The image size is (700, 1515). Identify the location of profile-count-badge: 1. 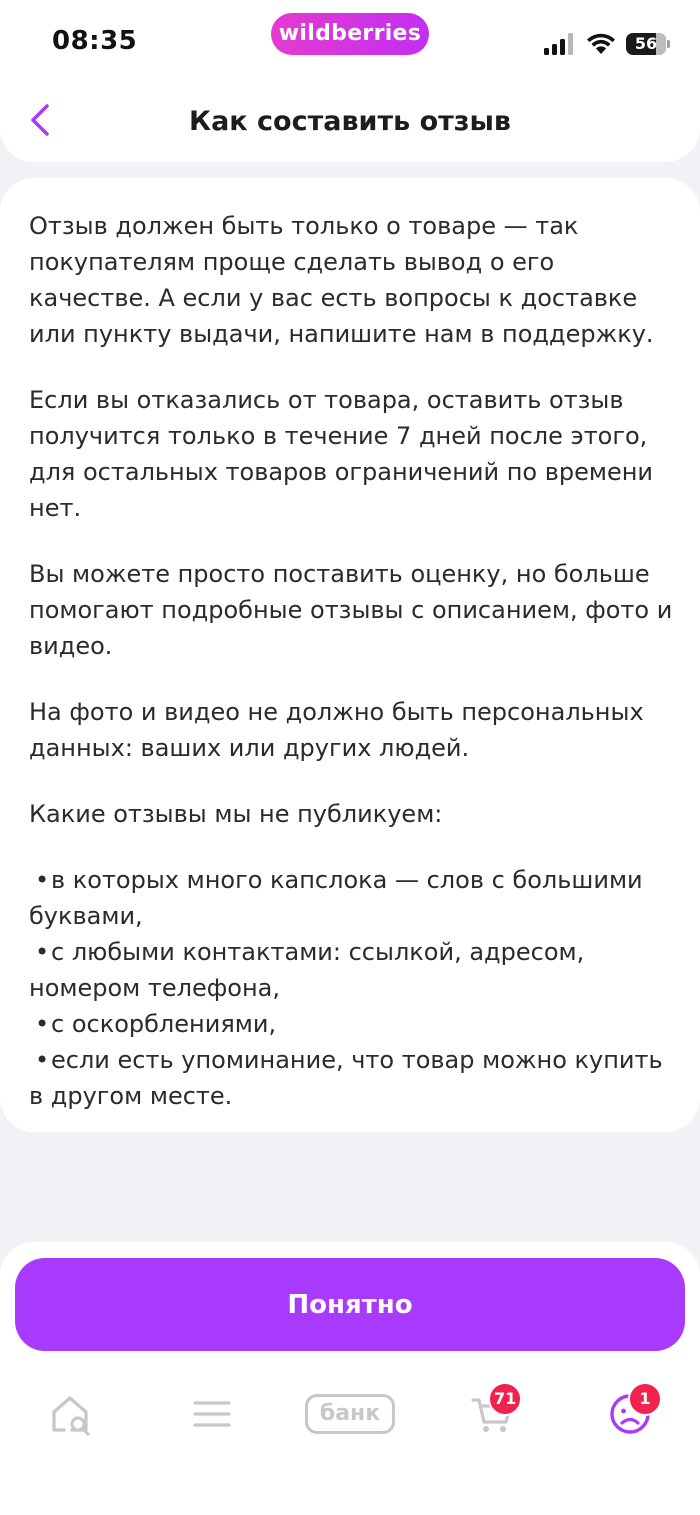
(645, 1399).